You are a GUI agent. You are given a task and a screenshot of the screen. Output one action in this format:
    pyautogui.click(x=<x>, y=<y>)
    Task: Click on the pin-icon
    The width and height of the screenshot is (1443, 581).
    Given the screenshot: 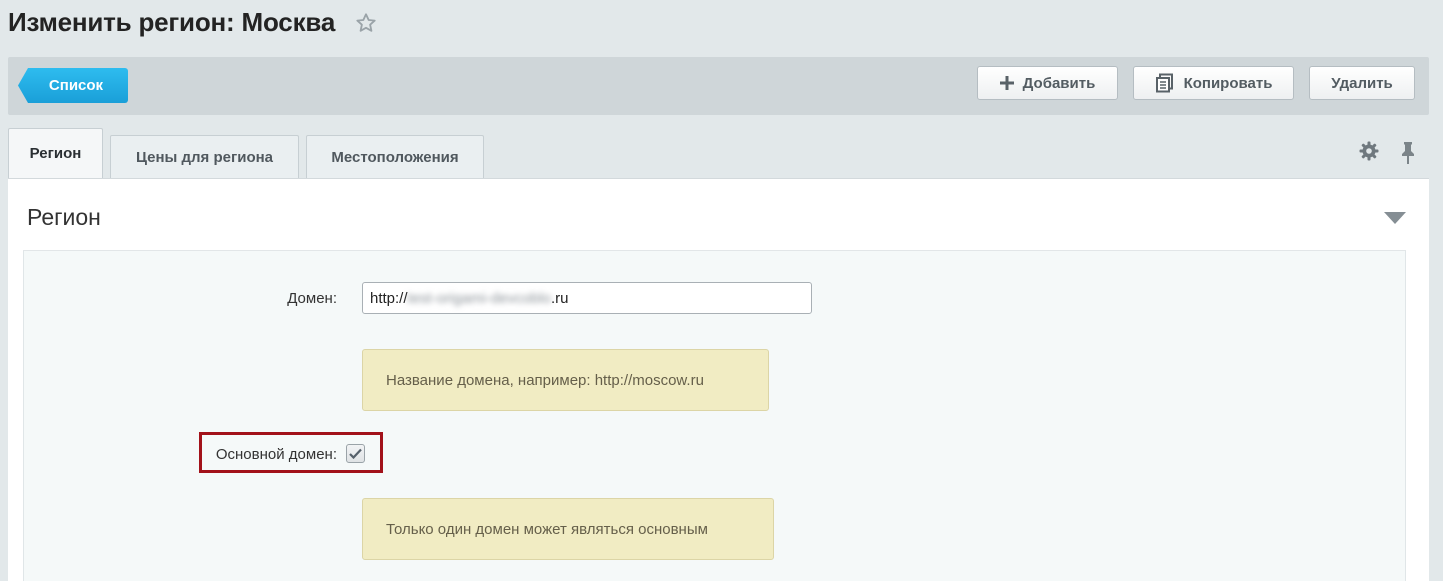 What is the action you would take?
    pyautogui.click(x=1408, y=153)
    